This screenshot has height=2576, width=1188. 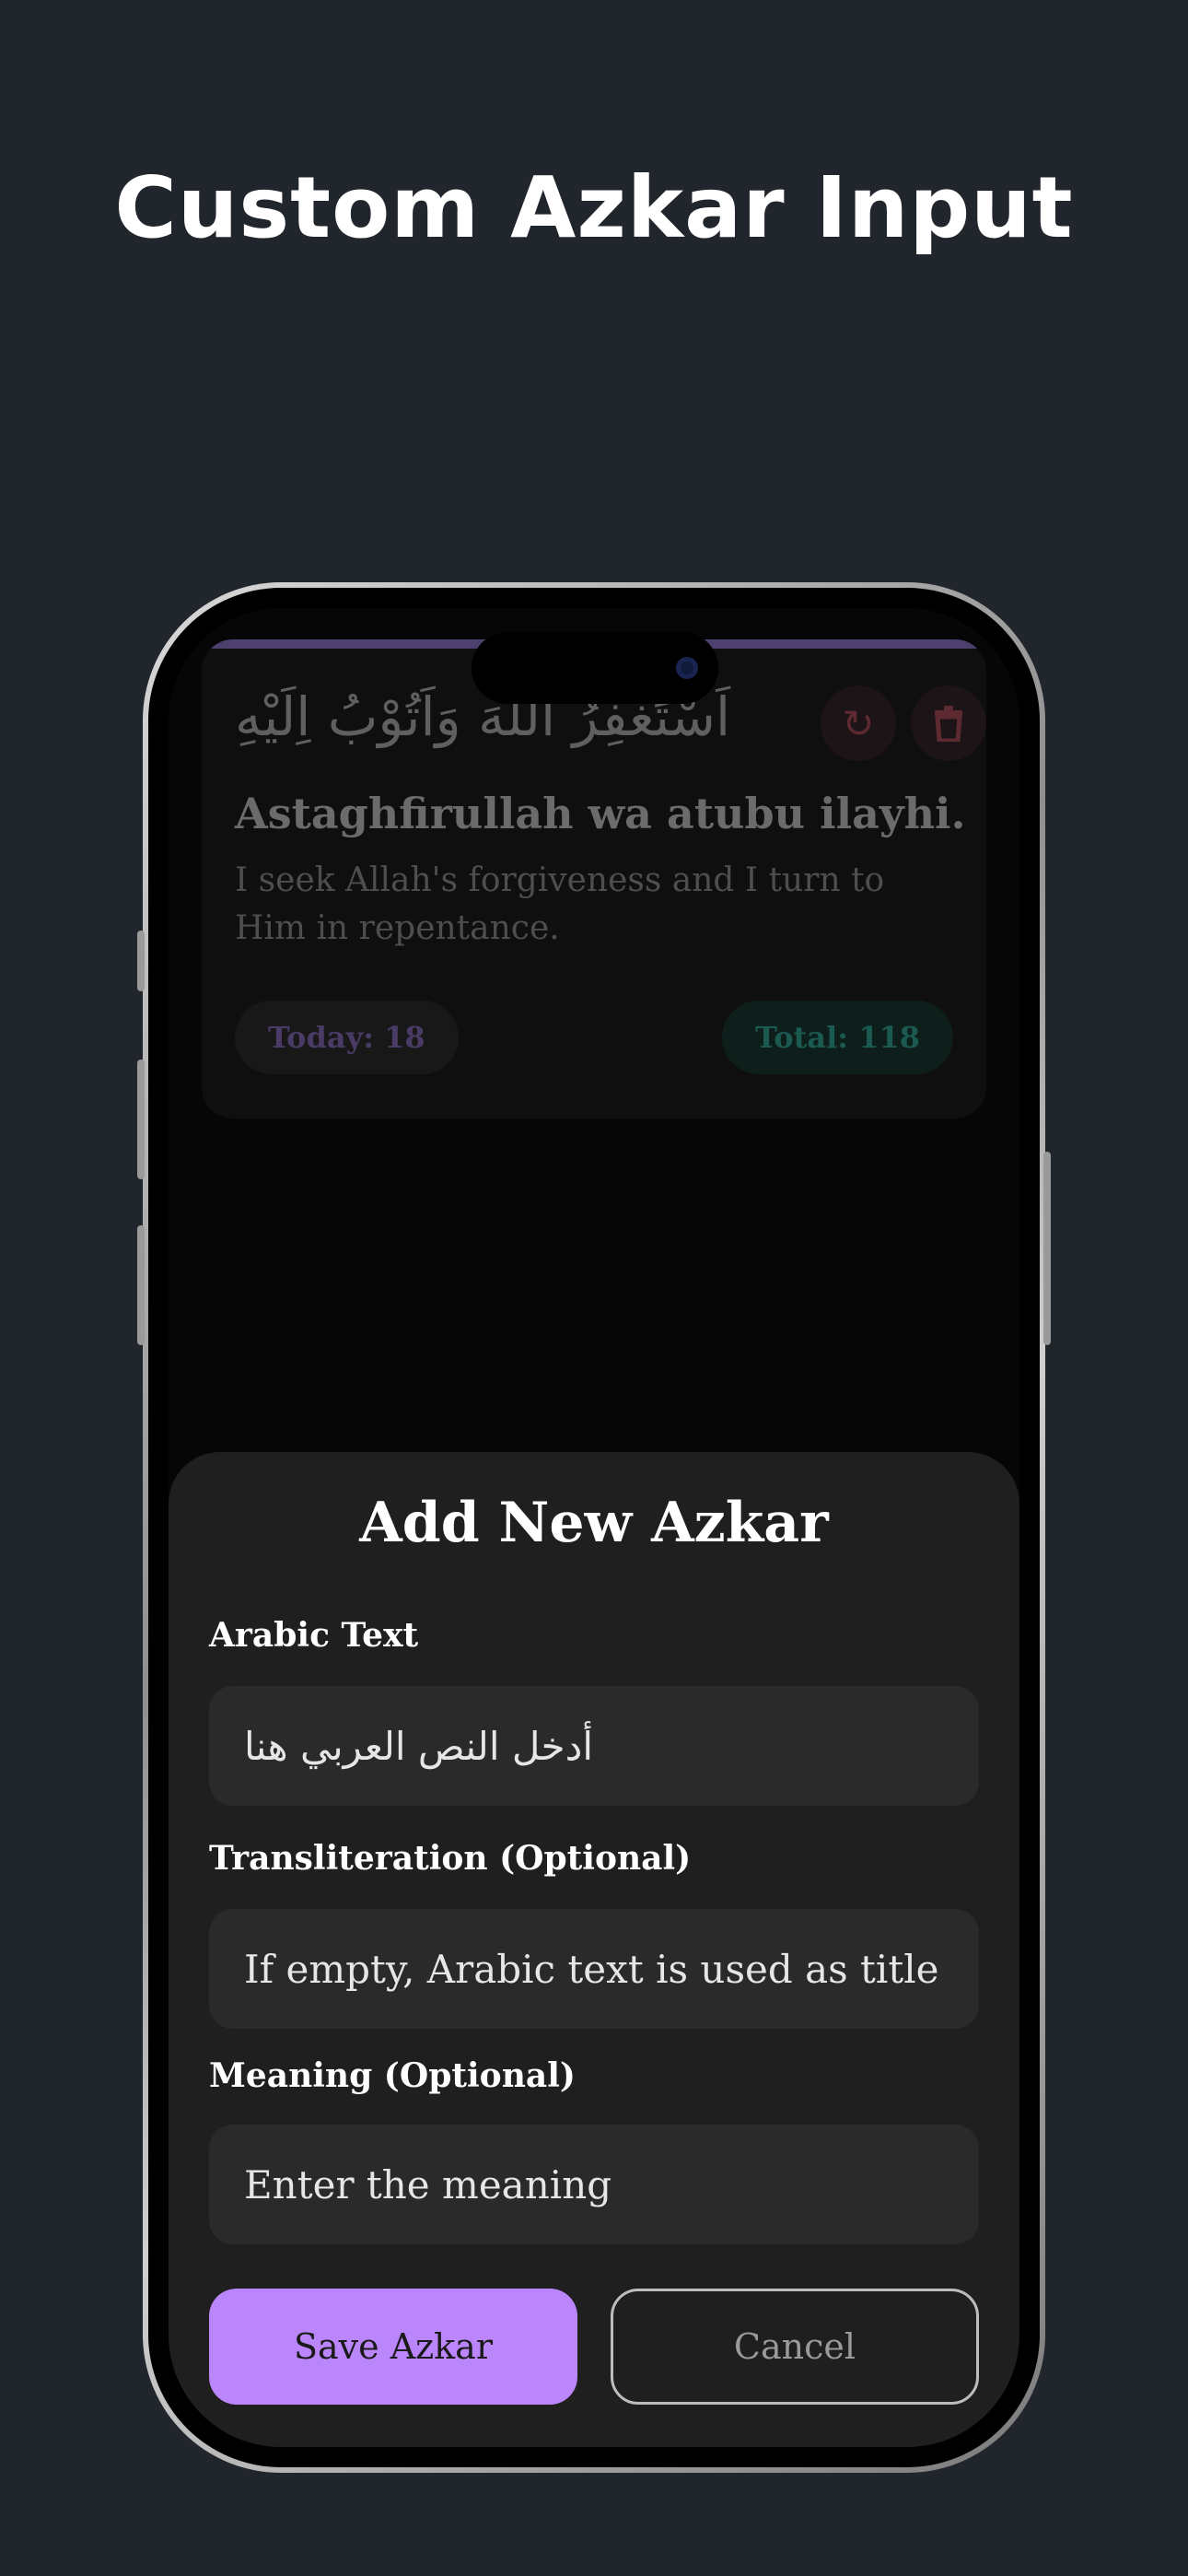 I want to click on meaning-label: Meaning (Optional), so click(x=393, y=2075).